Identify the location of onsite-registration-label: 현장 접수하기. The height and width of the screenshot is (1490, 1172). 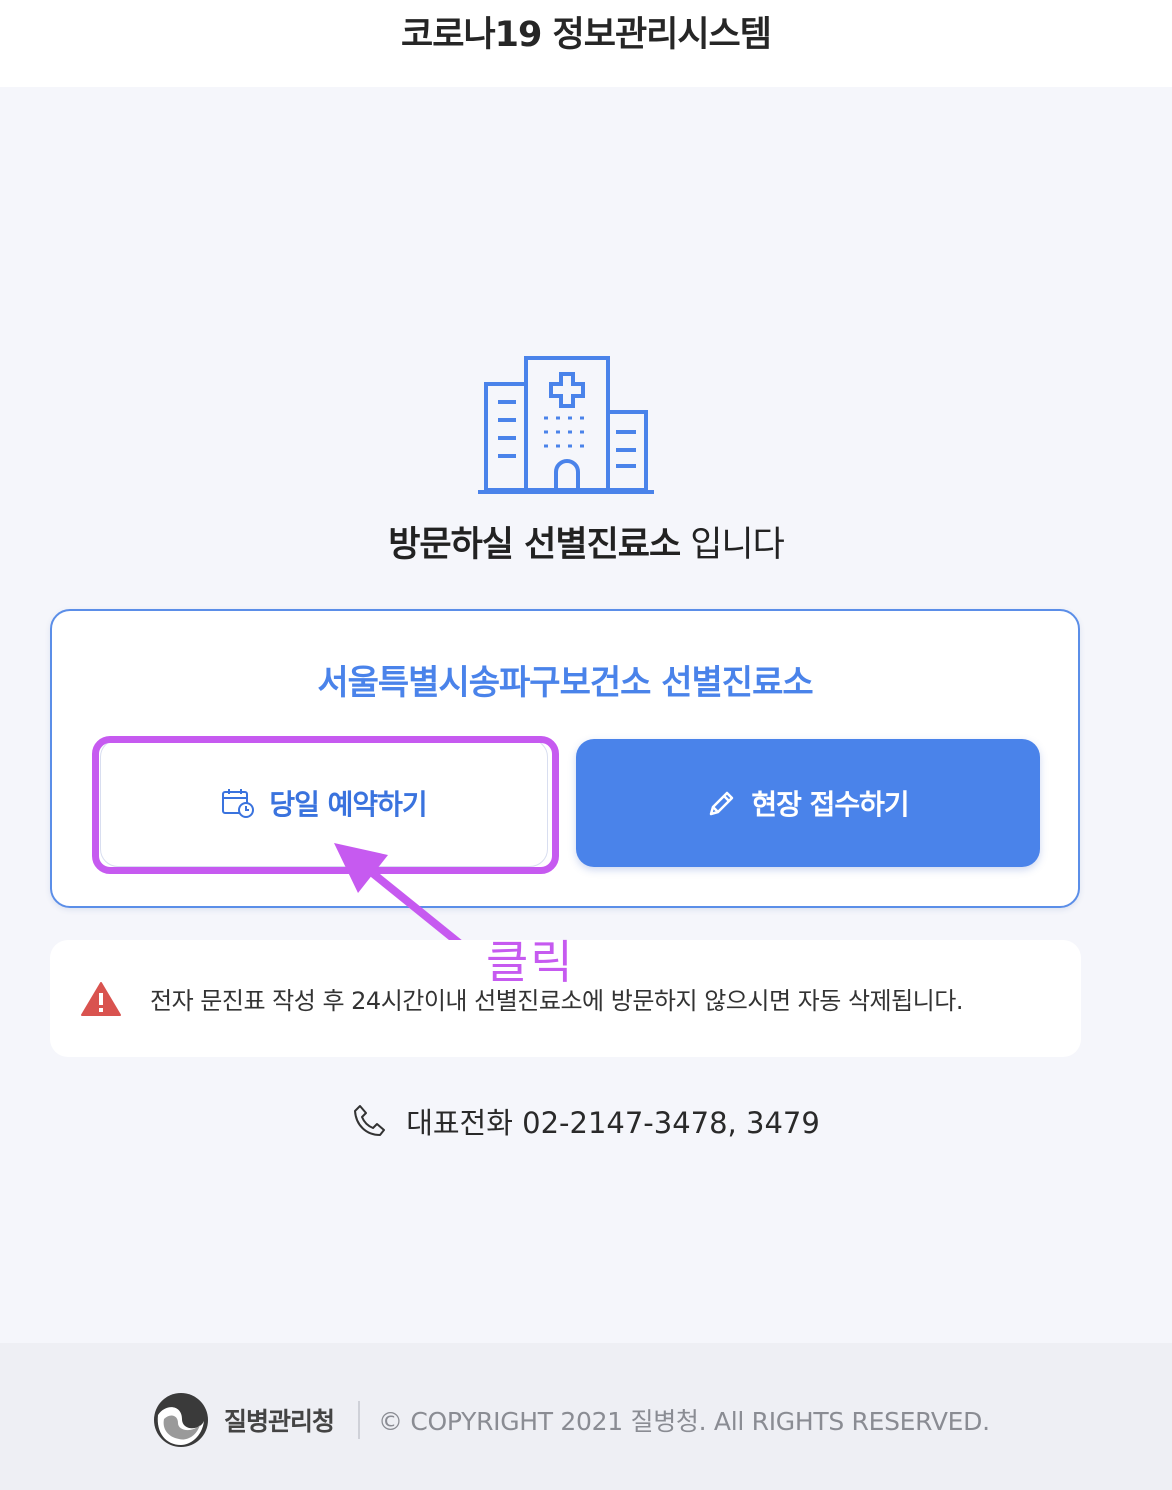
(830, 804).